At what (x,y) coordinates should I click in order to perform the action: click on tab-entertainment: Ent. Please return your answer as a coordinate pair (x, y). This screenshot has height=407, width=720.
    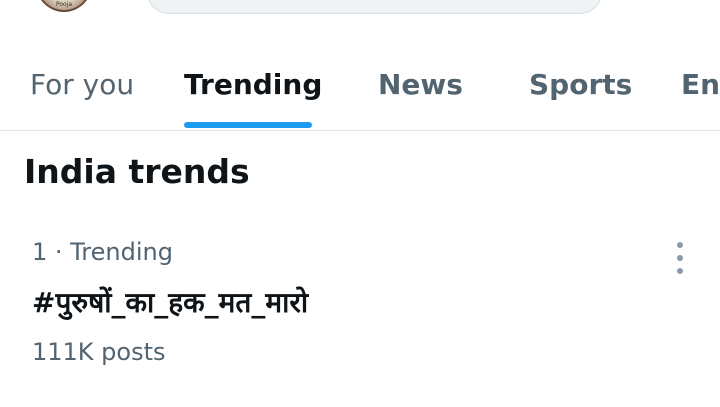
    Looking at the image, I should click on (700, 84).